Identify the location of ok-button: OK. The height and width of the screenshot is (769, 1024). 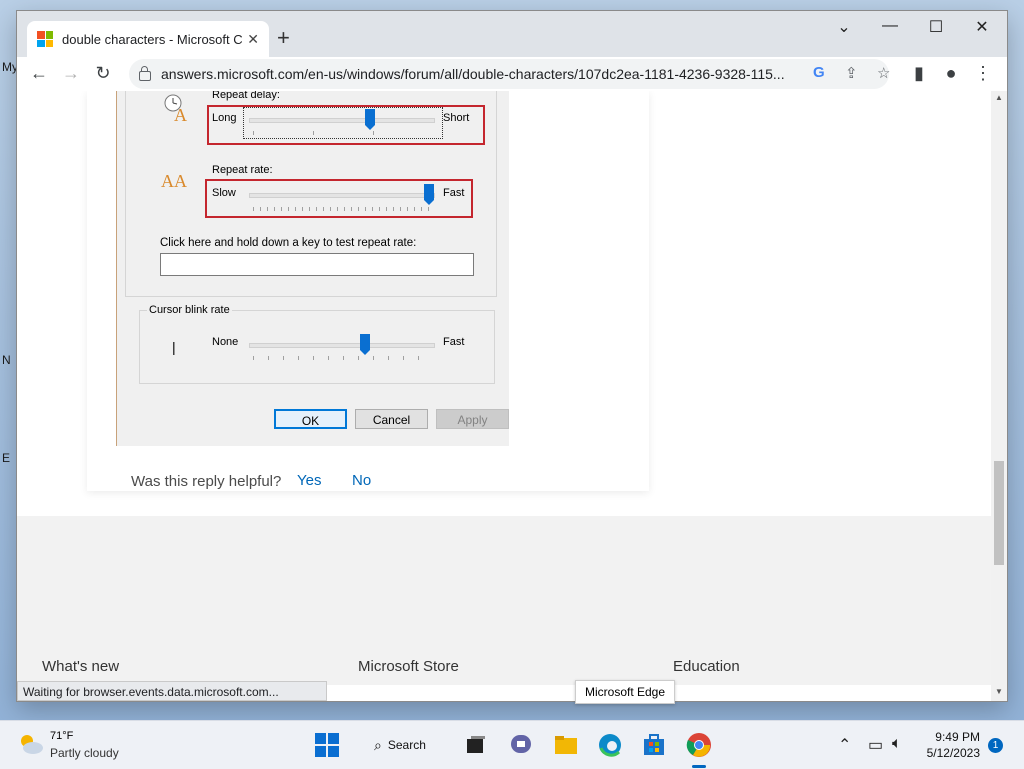
(310, 419).